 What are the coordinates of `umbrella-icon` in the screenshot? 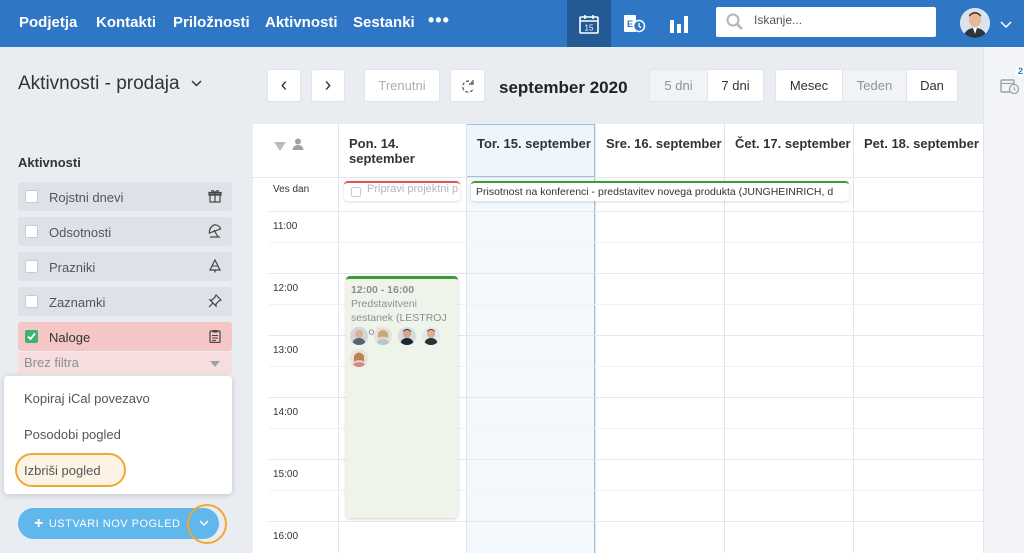 It's located at (215, 233).